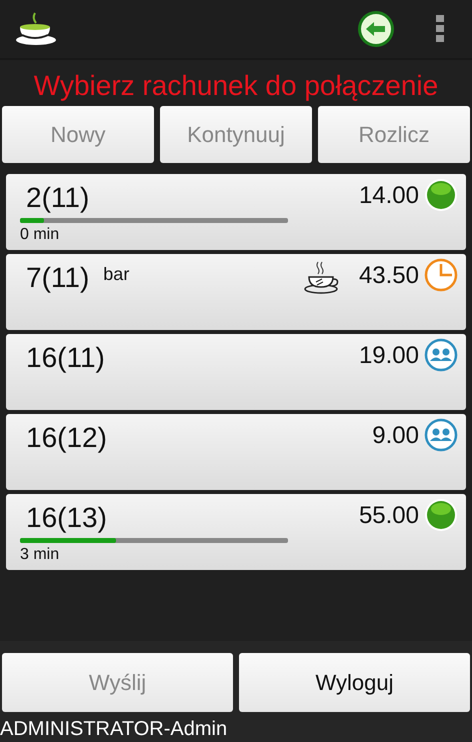 This screenshot has width=472, height=742. What do you see at coordinates (58, 278) in the screenshot?
I see `bill-name: 7(11)` at bounding box center [58, 278].